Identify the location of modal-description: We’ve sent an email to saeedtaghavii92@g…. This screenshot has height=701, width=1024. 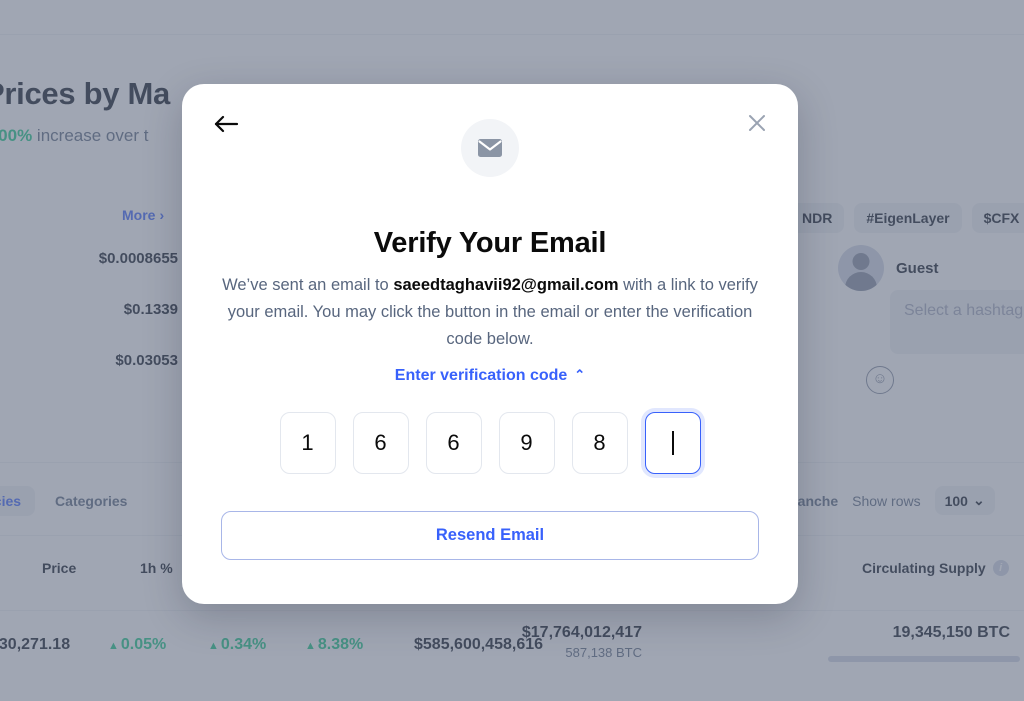
(490, 312).